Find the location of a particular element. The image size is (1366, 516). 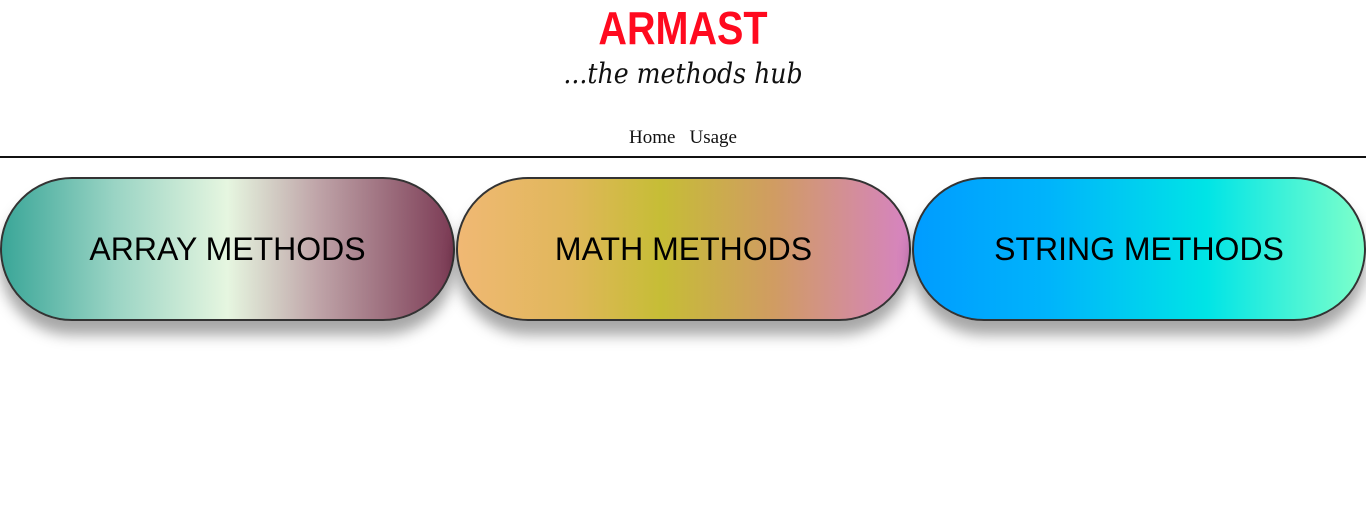

nav-link-usage: Usage is located at coordinates (712, 138).